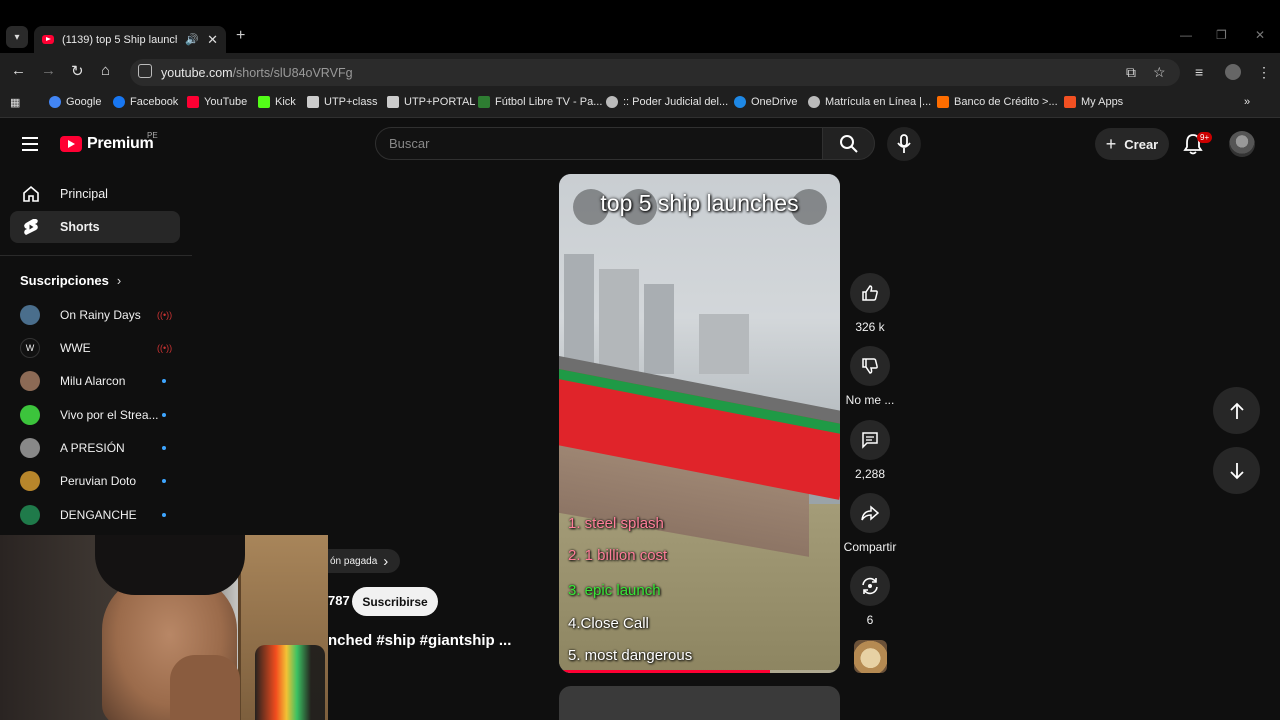 The width and height of the screenshot is (1280, 720). What do you see at coordinates (1199, 72) in the screenshot?
I see `media-controls-icon: ≡` at bounding box center [1199, 72].